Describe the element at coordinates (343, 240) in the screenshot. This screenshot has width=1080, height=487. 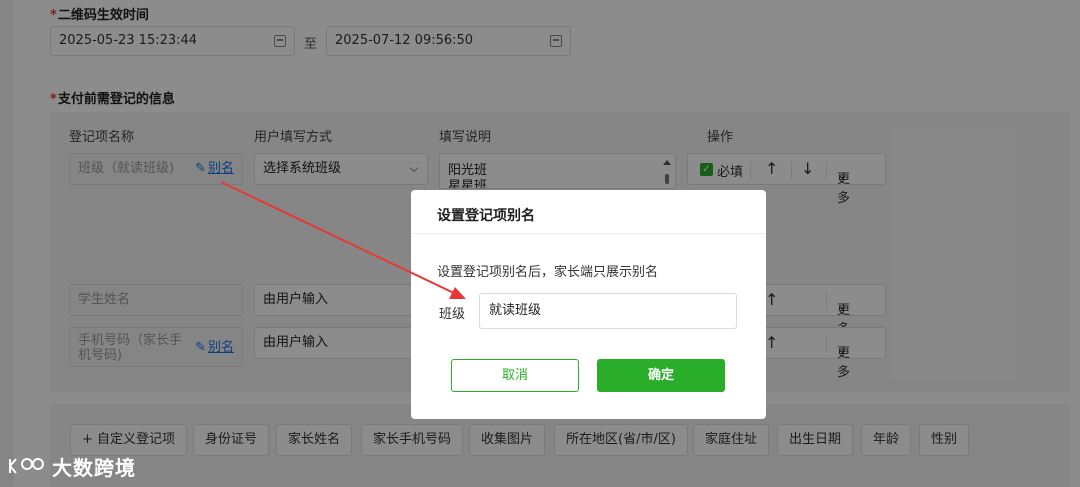
I see `annotation-arrow` at that location.